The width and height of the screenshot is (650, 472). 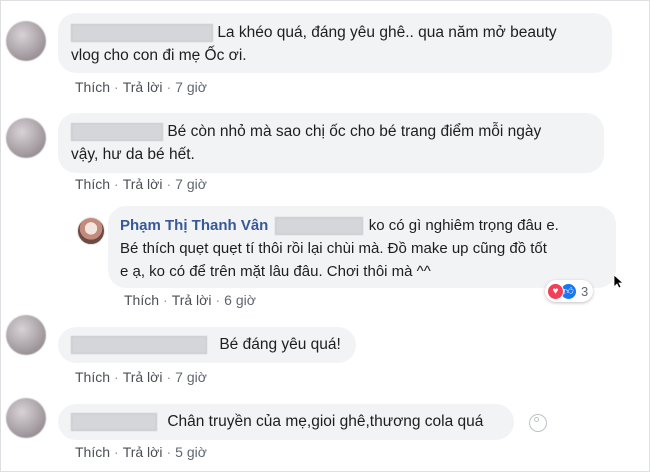 I want to click on timestamp: 6 giờ, so click(x=240, y=300).